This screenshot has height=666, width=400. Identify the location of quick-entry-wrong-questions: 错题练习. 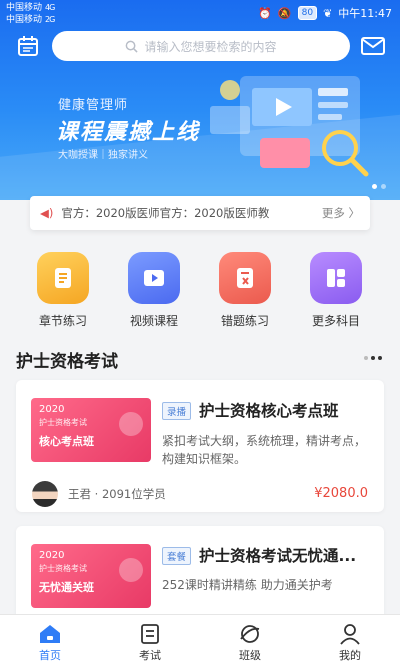
(245, 290).